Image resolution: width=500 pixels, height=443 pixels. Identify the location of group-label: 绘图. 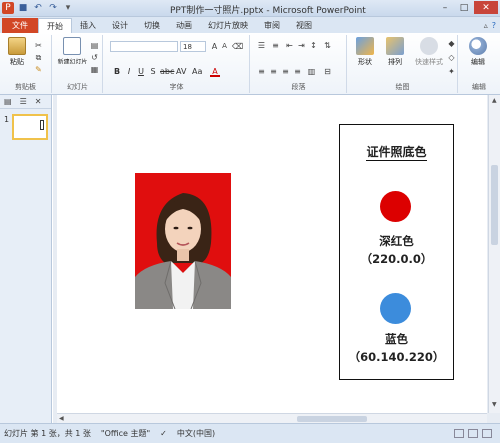
(402, 87).